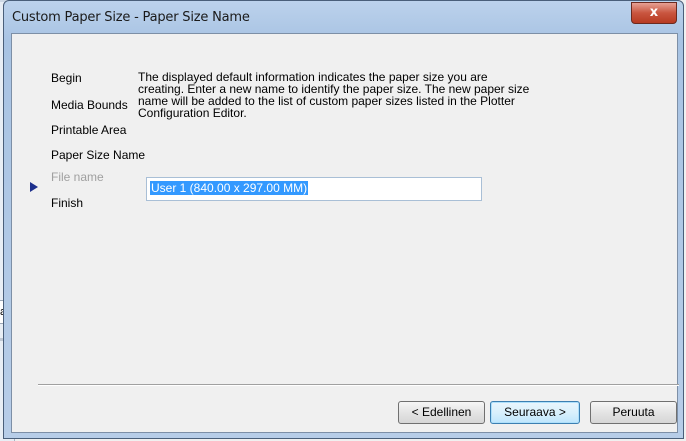 The image size is (686, 441). What do you see at coordinates (441, 412) in the screenshot?
I see `back-button: < Edellinen` at bounding box center [441, 412].